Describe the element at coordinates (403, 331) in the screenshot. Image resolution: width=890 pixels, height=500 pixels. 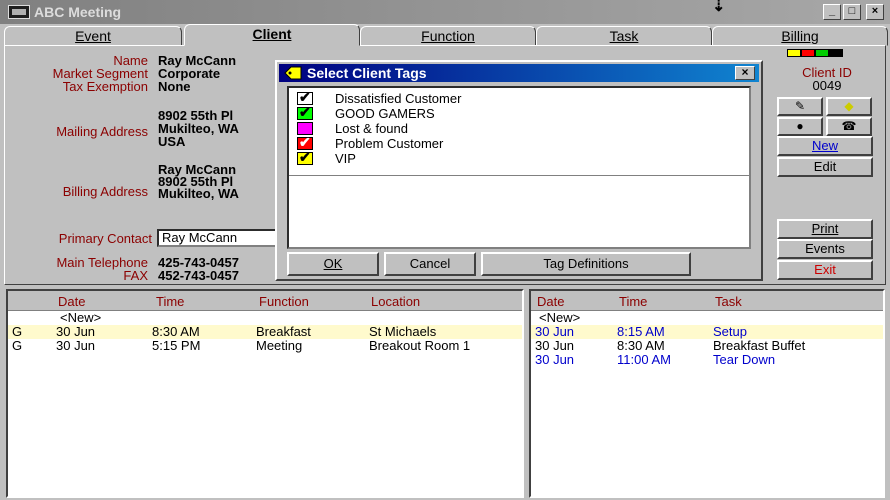
I see `row-location: St Michaels` at that location.